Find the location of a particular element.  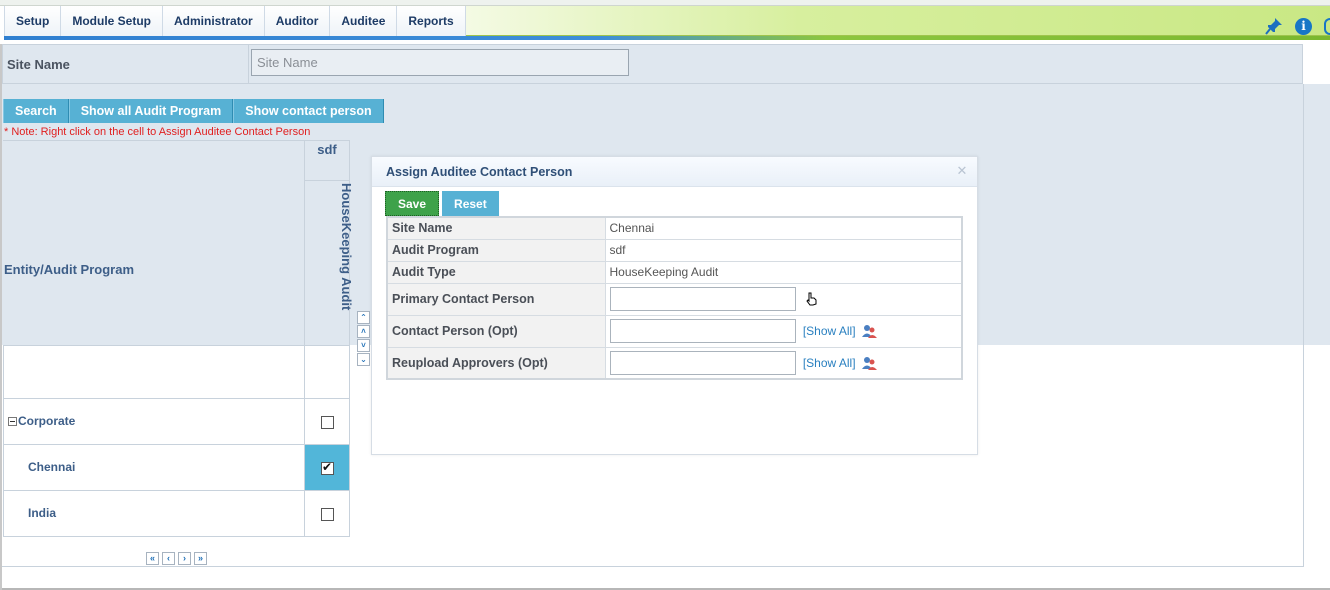

form-row: Primary Contact Person is located at coordinates (674, 299).